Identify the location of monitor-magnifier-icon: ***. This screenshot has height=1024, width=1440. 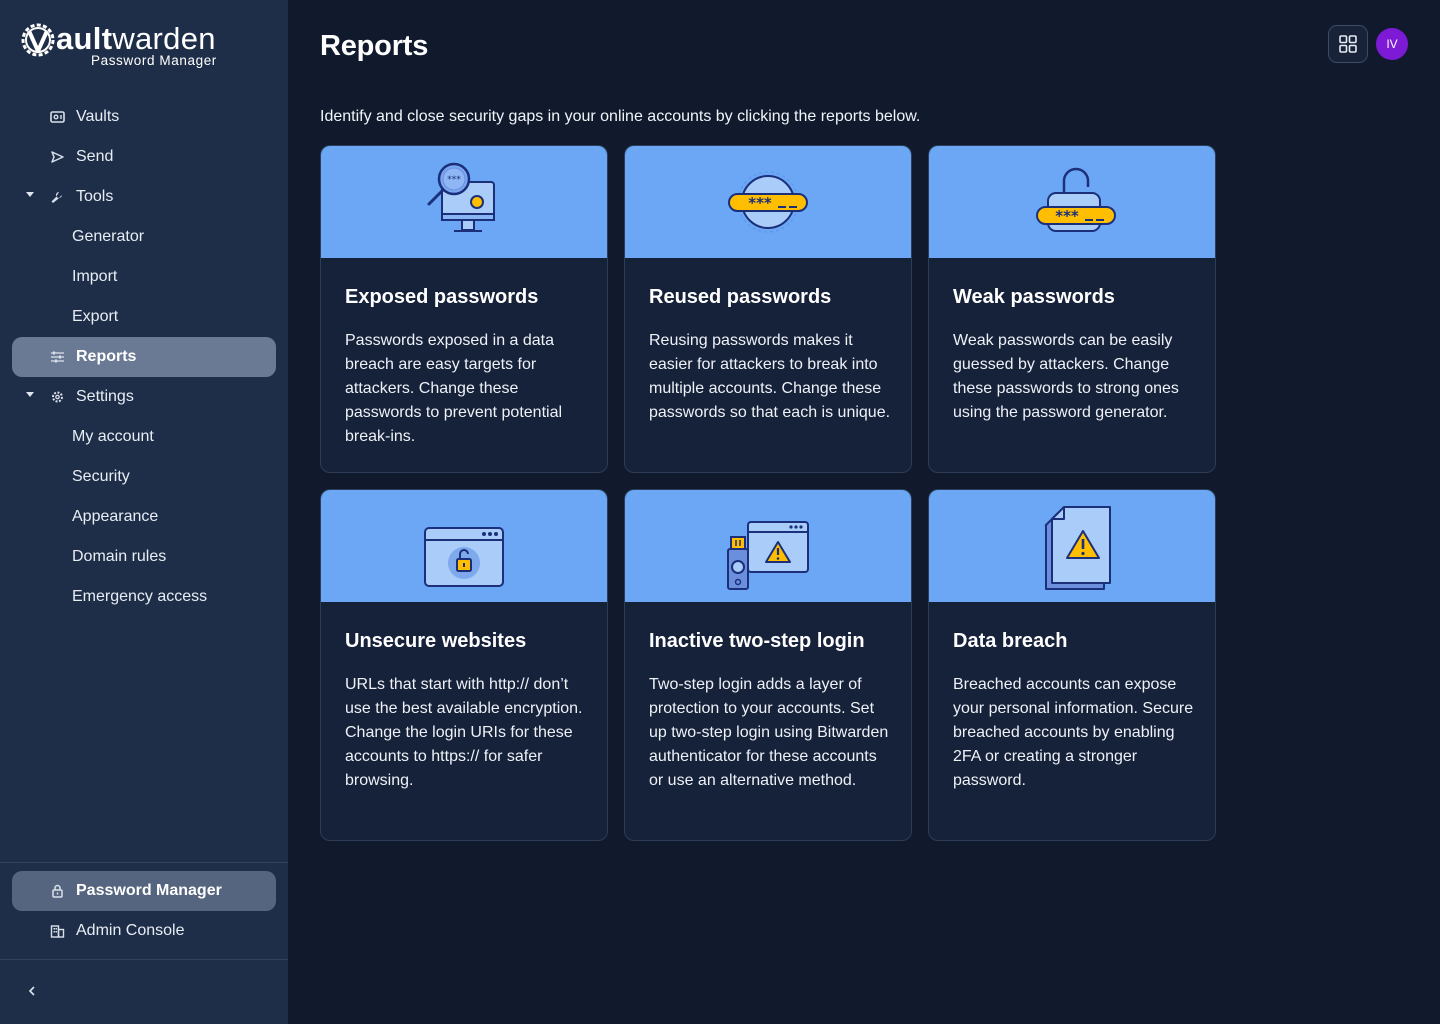
(461, 197).